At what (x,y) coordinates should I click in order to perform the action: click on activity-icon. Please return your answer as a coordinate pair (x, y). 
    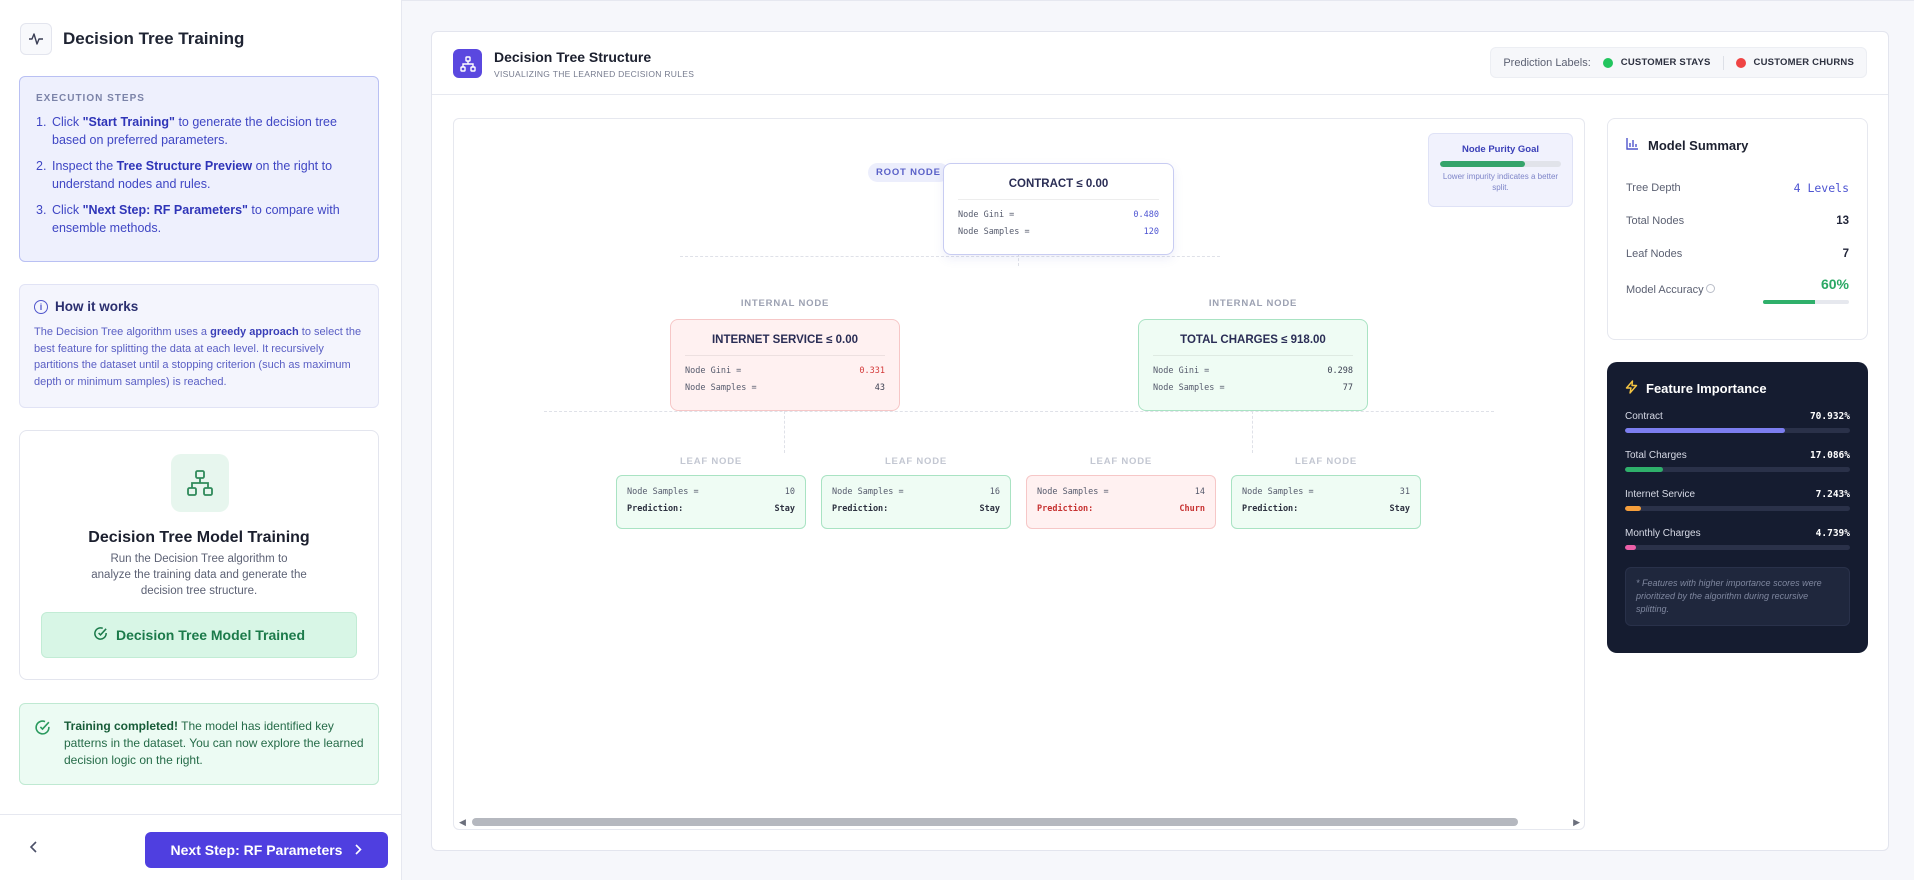
    Looking at the image, I should click on (36, 39).